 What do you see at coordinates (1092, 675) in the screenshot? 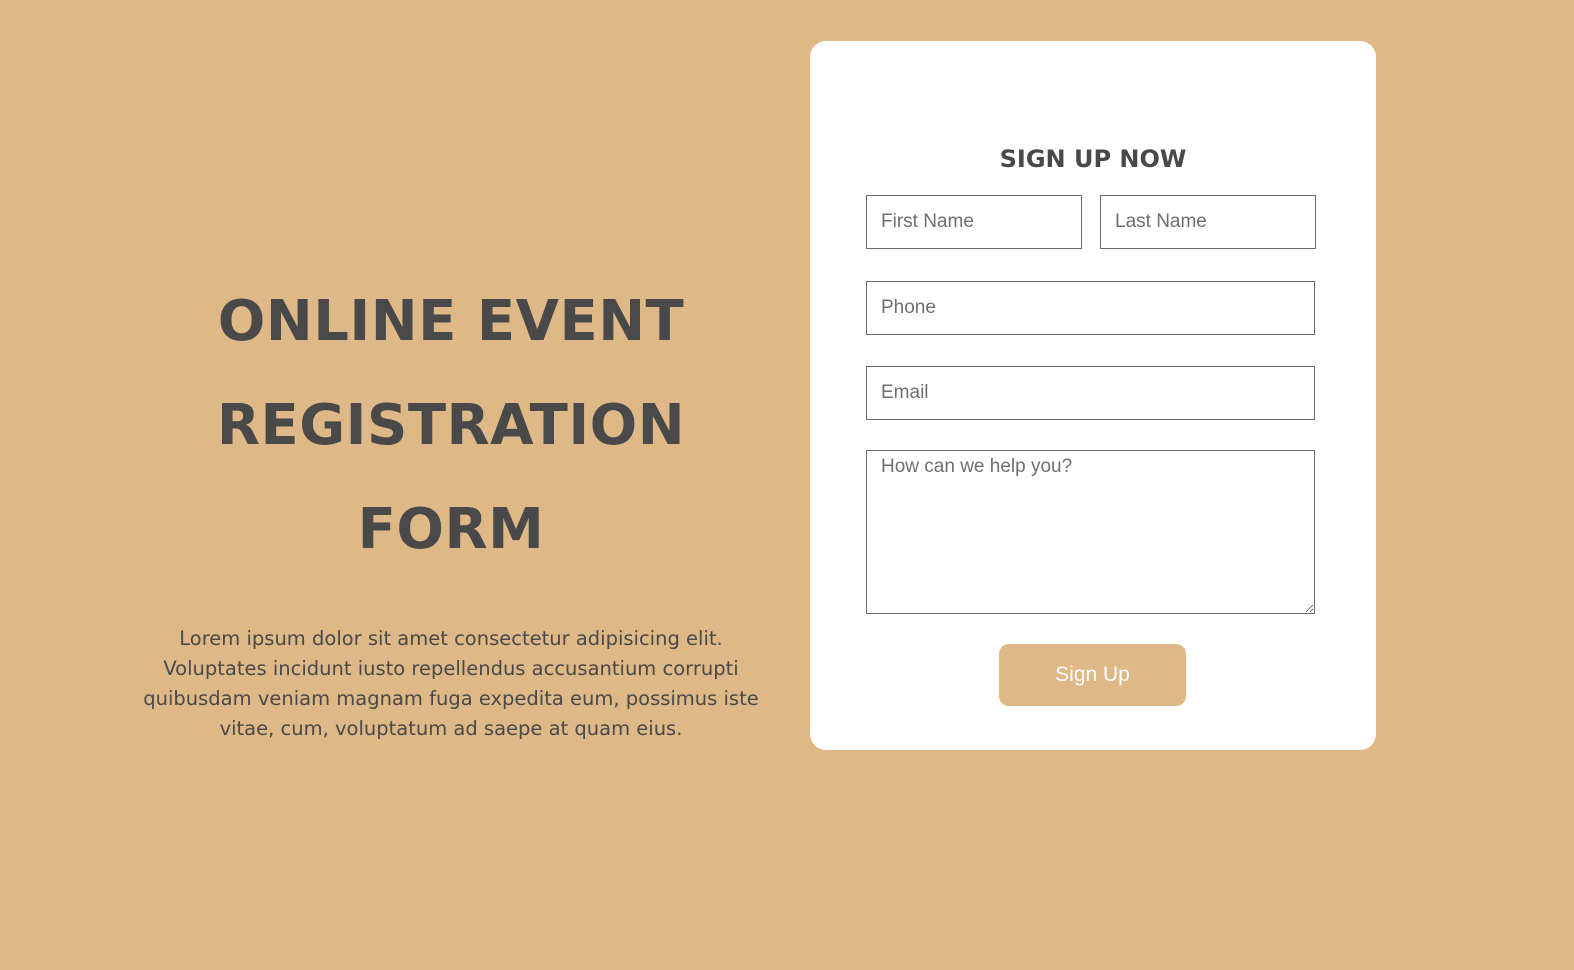
I see `sign-up-button: Sign Up` at bounding box center [1092, 675].